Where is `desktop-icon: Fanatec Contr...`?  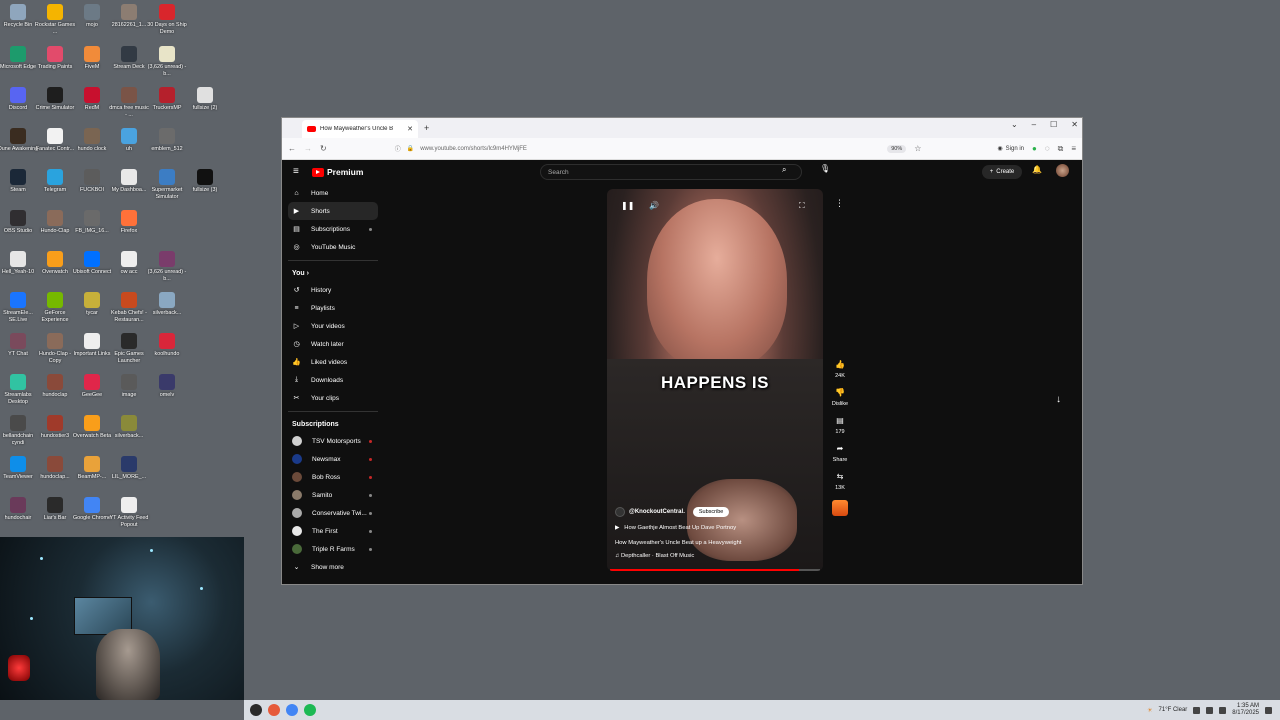
desktop-icon: Fanatec Contr... is located at coordinates (55, 140).